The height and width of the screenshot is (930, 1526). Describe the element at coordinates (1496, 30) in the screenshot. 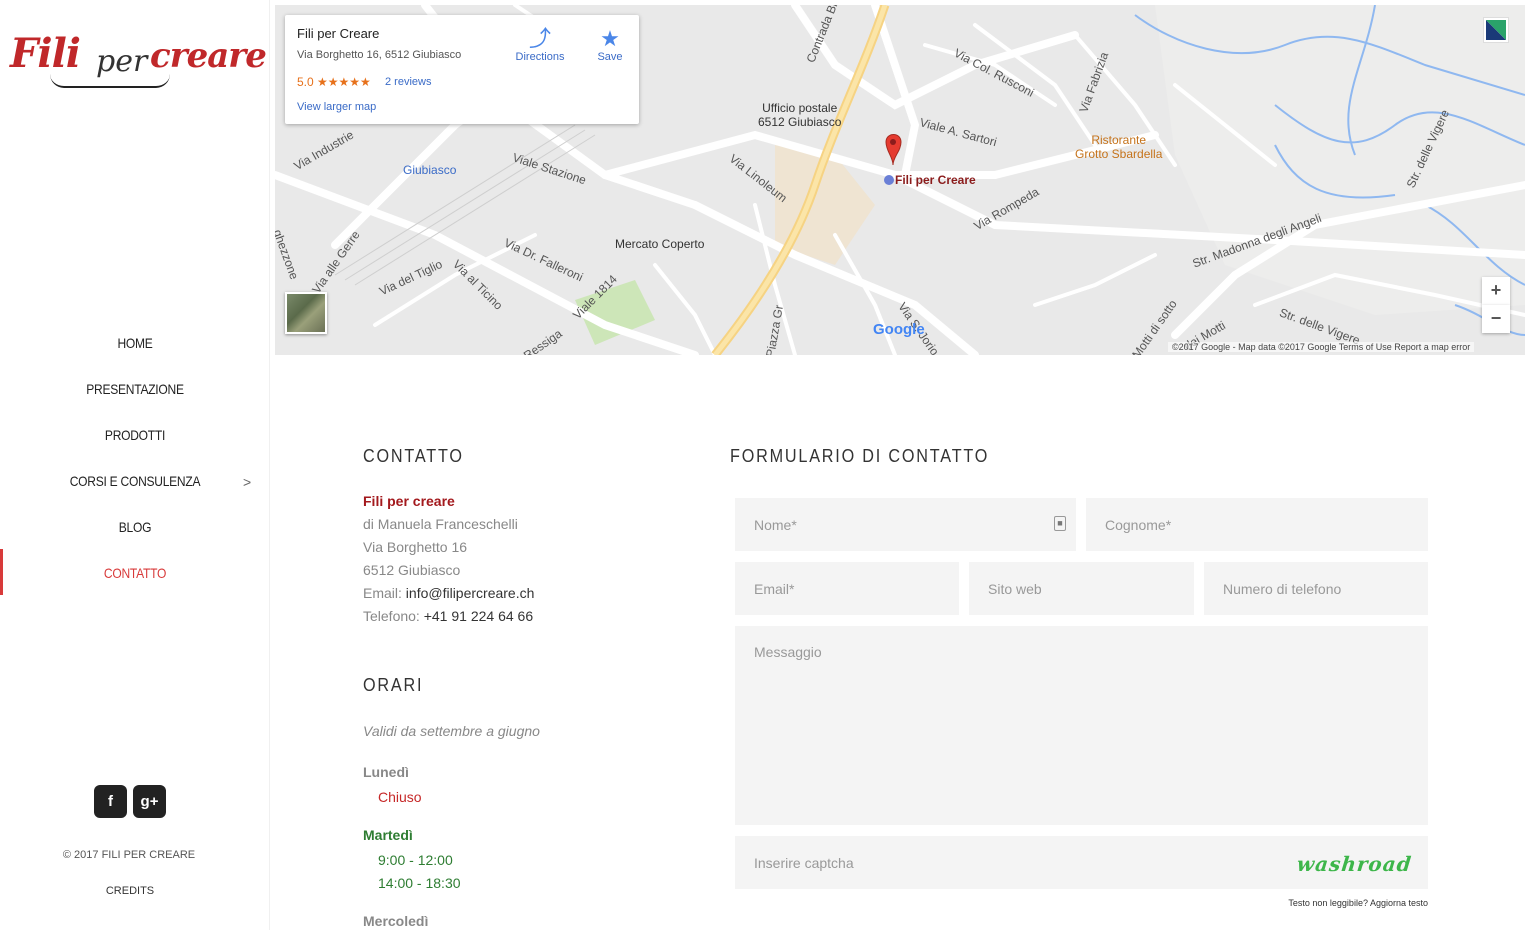

I see `map-plugin-logo-icon` at that location.